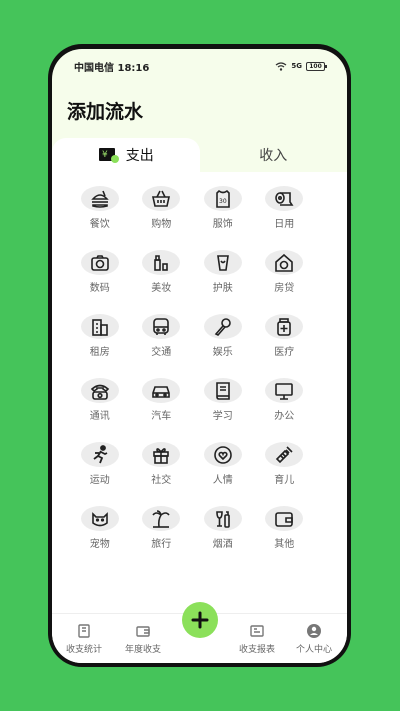  I want to click on category-item: 烟酒, so click(223, 528).